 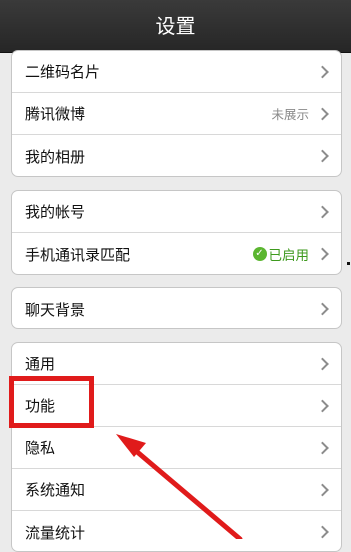 What do you see at coordinates (179, 486) in the screenshot?
I see `annotation-arrow-icon` at bounding box center [179, 486].